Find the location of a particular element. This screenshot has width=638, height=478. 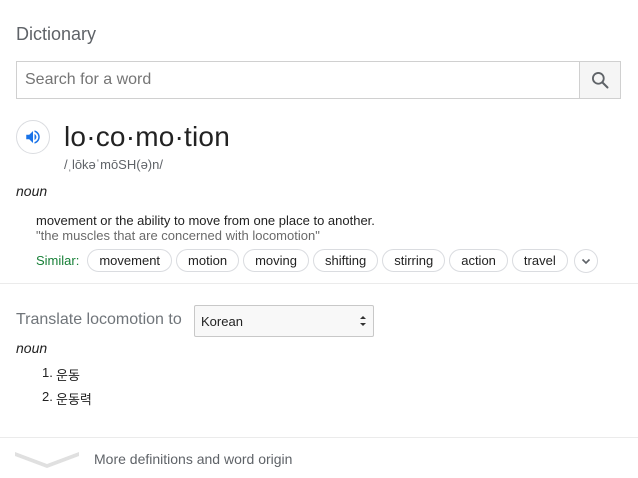

language-select: Korean is located at coordinates (284, 321).